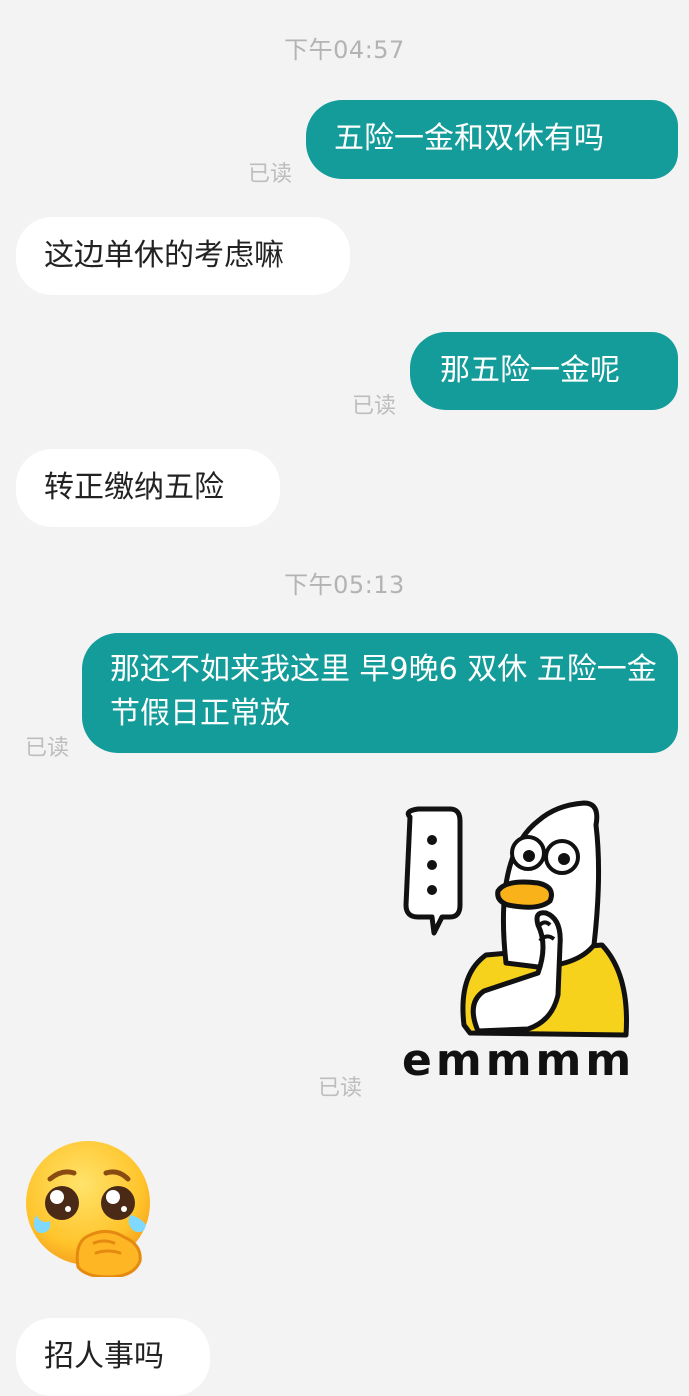 This screenshot has width=689, height=1396. Describe the element at coordinates (88, 1210) in the screenshot. I see `pleading-face-icon` at that location.